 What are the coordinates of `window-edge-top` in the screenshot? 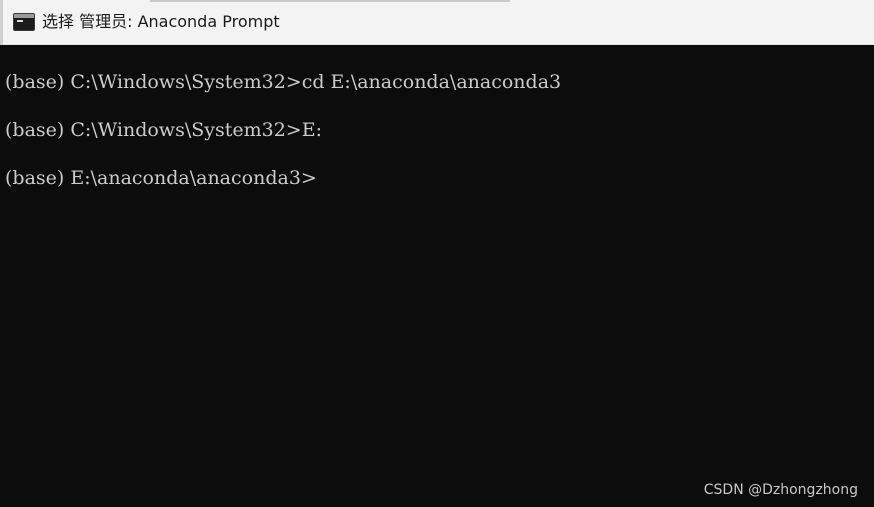 It's located at (330, 1).